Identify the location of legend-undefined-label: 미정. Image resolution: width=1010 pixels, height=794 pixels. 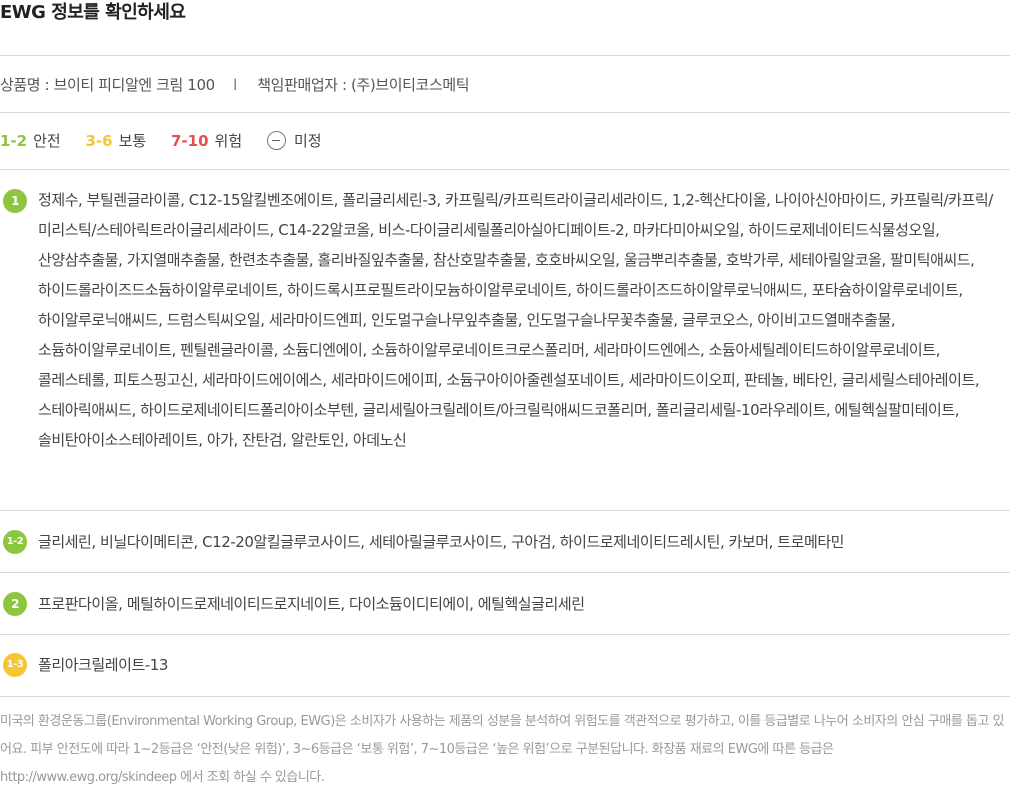
(307, 141).